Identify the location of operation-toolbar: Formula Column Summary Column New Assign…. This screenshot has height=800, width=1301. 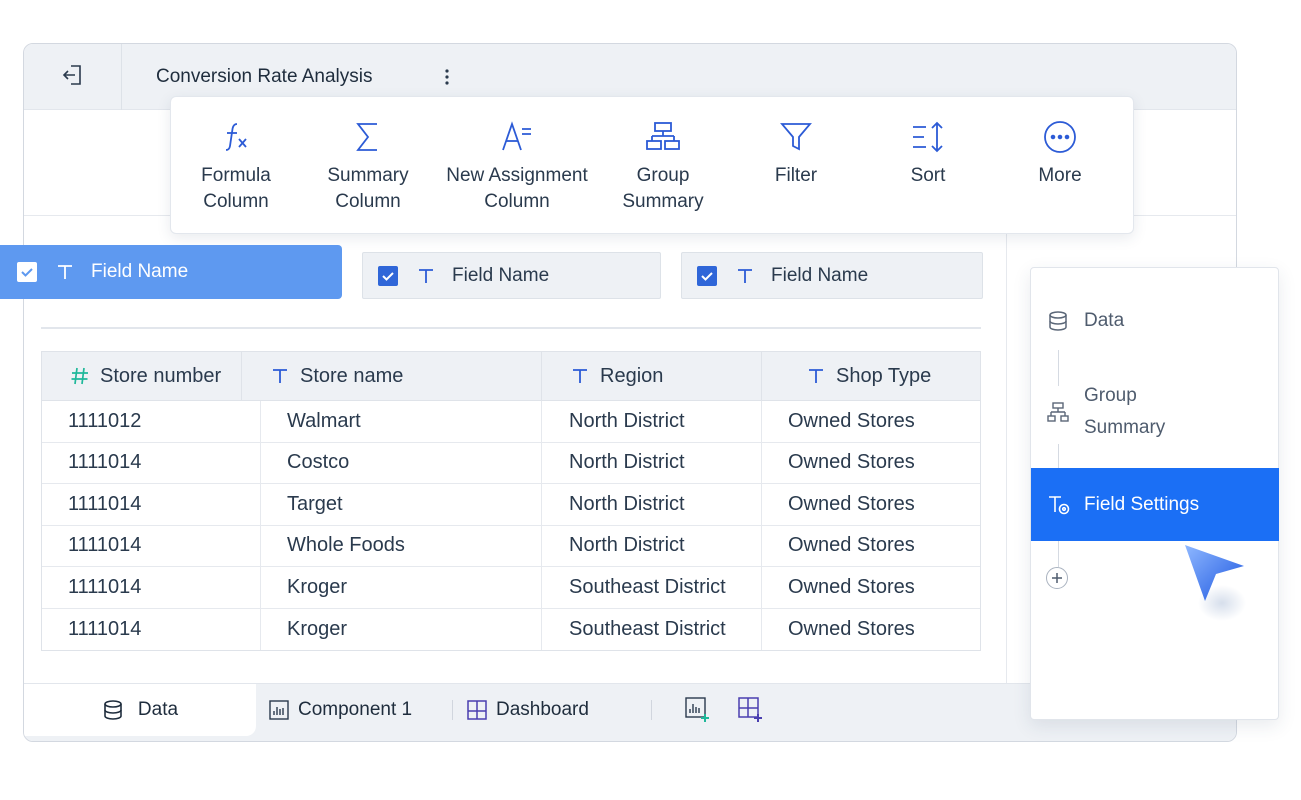
(652, 165).